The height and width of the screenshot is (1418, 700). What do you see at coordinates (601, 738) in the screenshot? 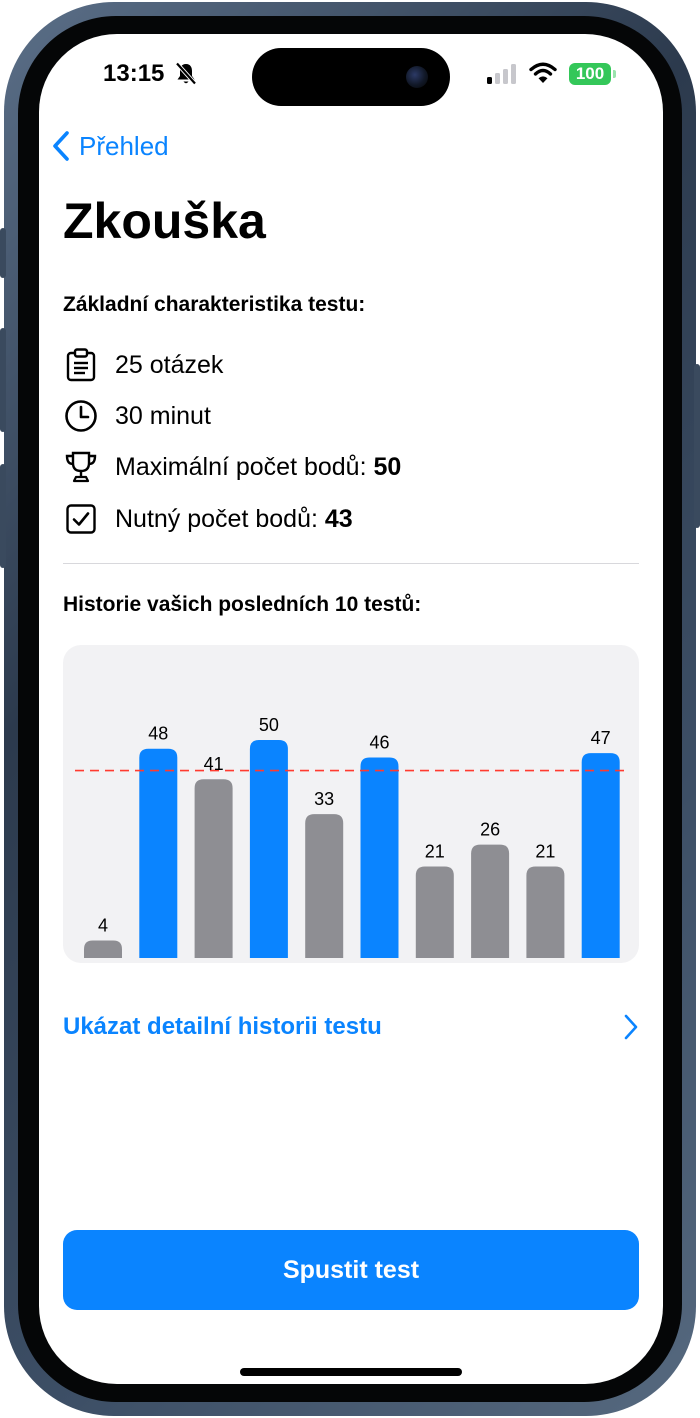
I see `bar-value-label: 47` at bounding box center [601, 738].